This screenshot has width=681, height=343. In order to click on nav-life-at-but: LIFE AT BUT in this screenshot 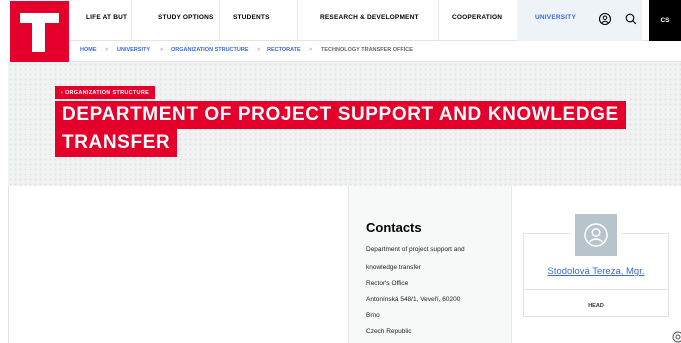, I will do `click(106, 17)`.